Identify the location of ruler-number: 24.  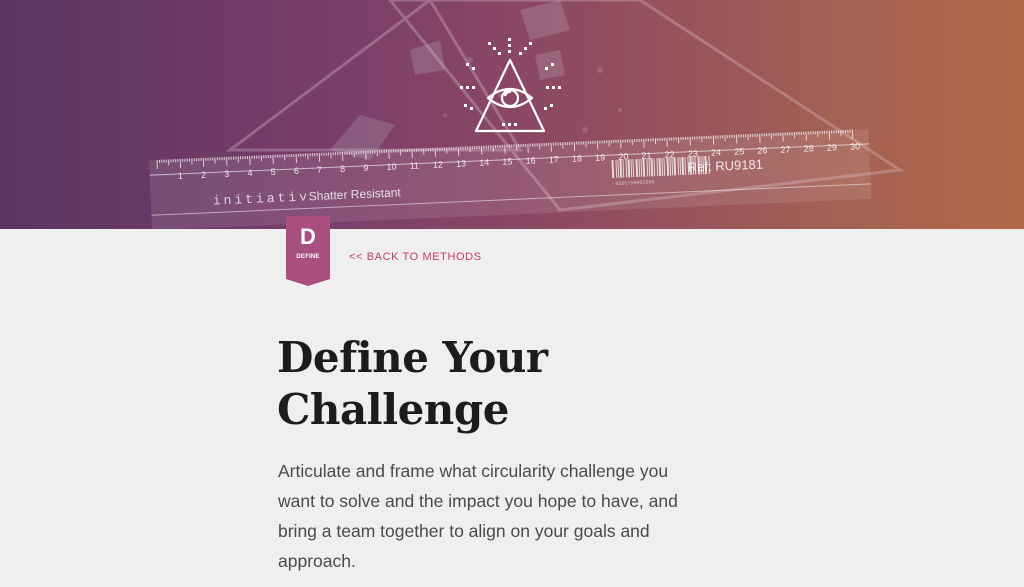
(716, 152).